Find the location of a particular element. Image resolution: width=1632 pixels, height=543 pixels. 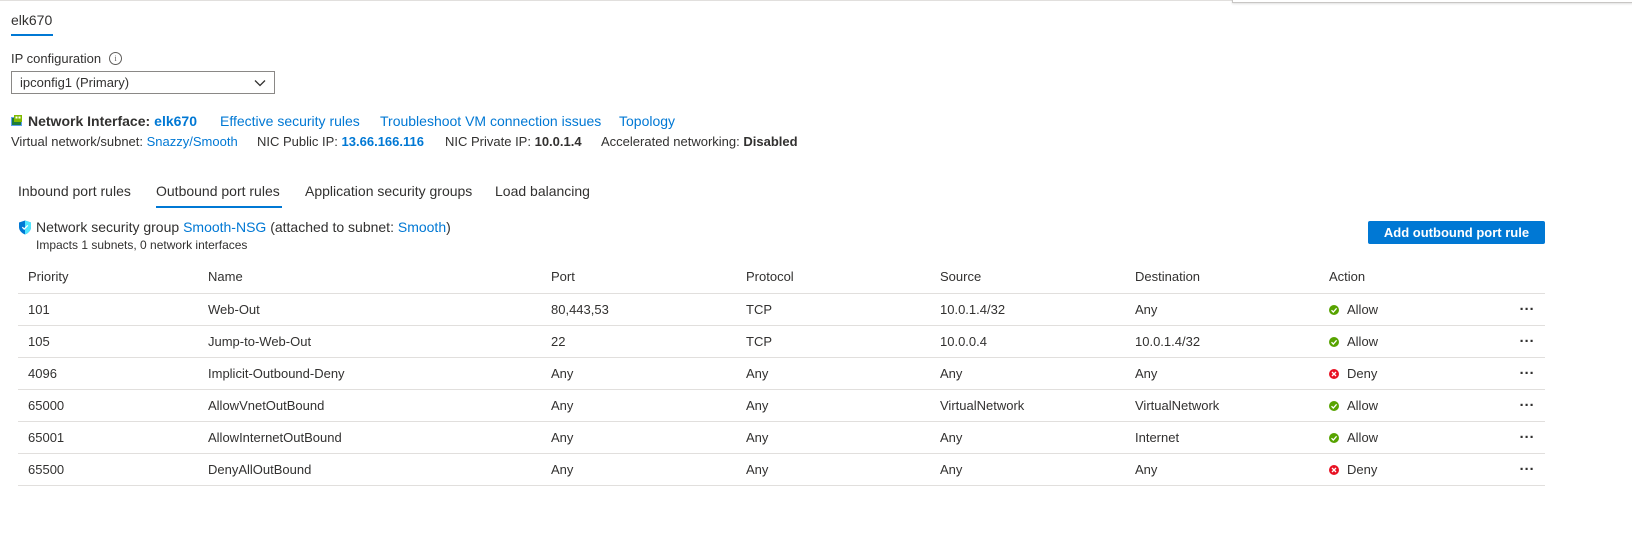

troubleshoot-vm-link: Troubleshoot VM connection issues is located at coordinates (490, 121).